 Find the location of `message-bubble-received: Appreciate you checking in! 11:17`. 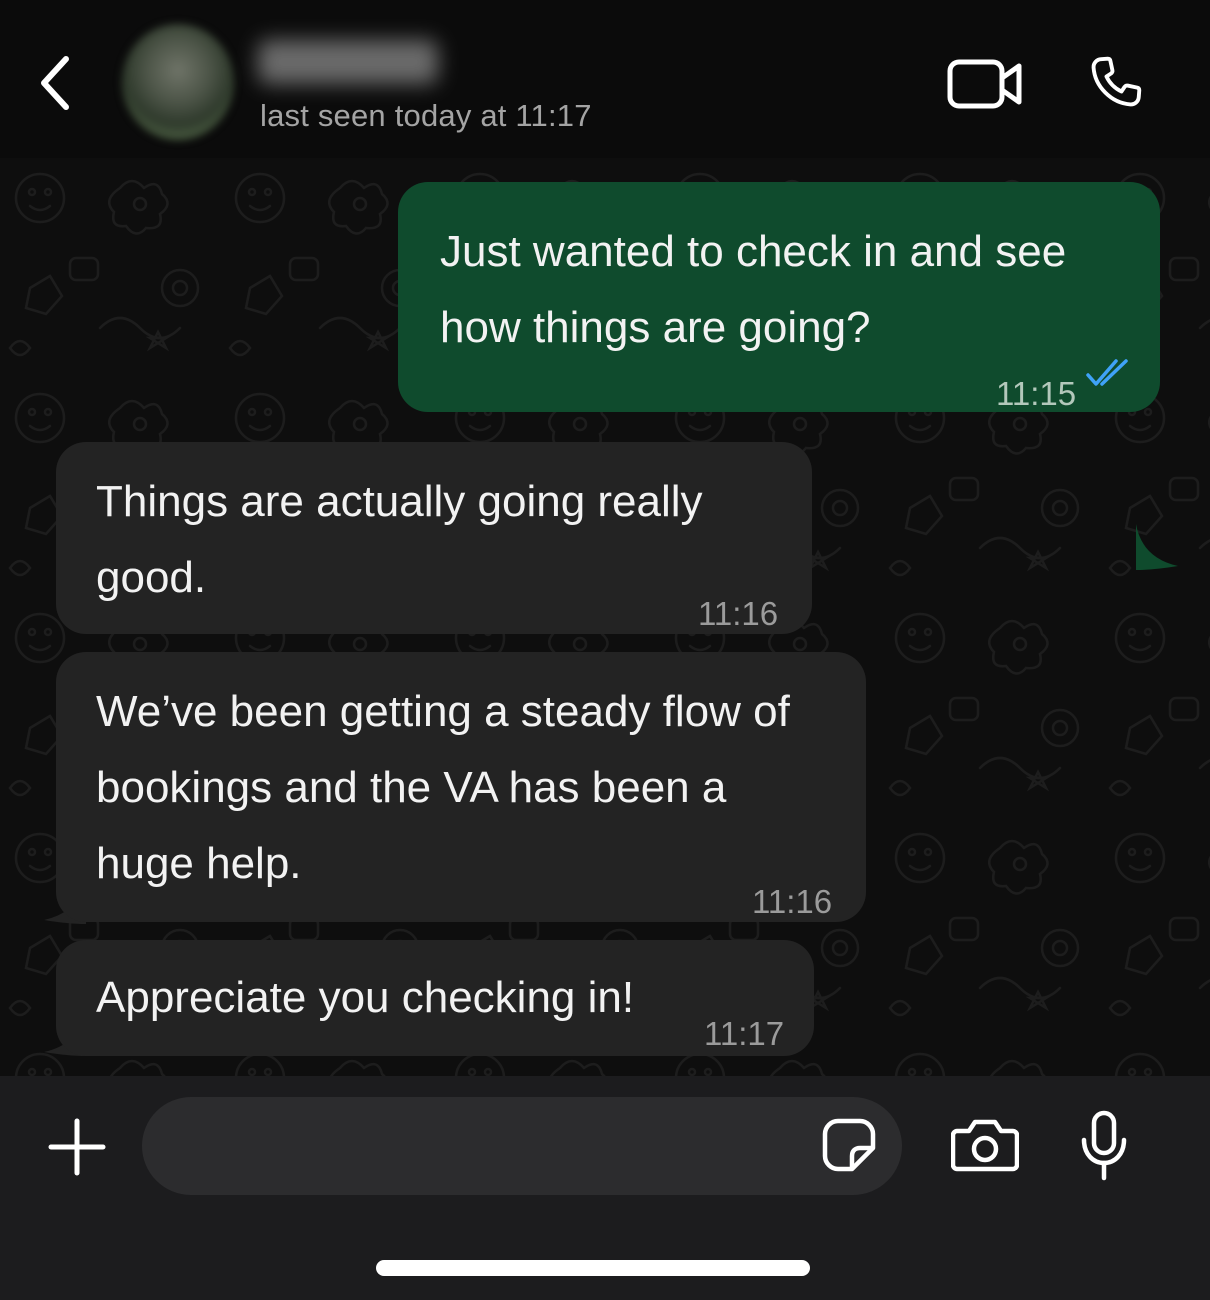

message-bubble-received: Appreciate you checking in! 11:17 is located at coordinates (435, 998).